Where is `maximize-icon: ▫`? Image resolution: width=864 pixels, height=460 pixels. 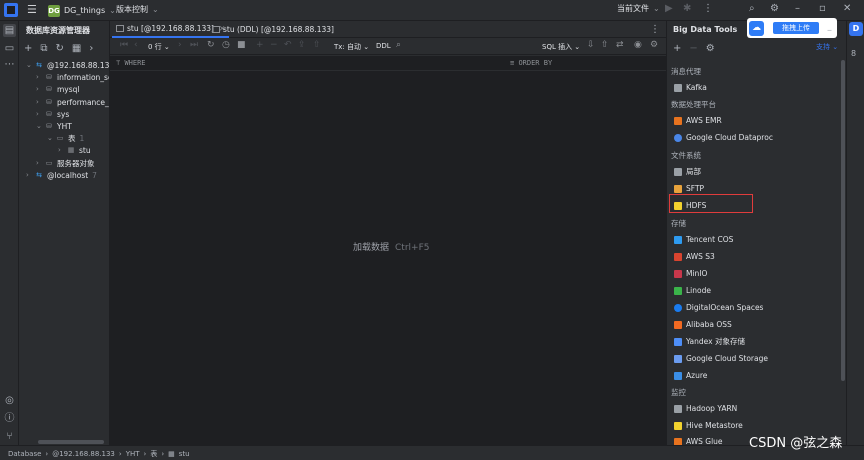
maximize-icon: ▫ is located at coordinates (822, 8).